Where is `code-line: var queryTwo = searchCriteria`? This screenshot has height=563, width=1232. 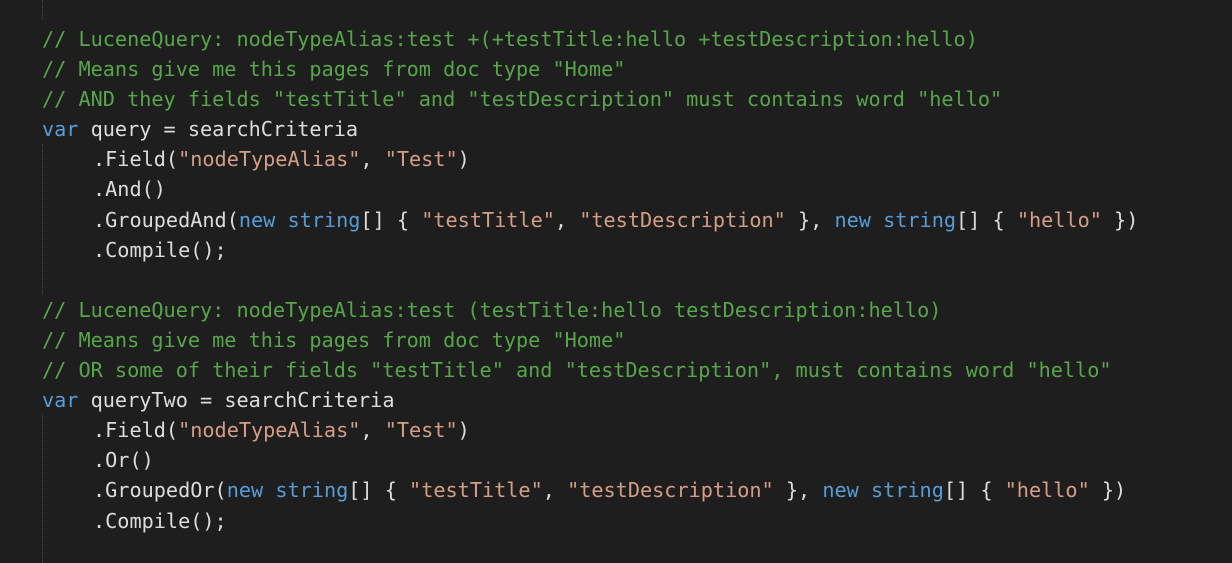
code-line: var queryTwo = searchCriteria is located at coordinates (616, 400).